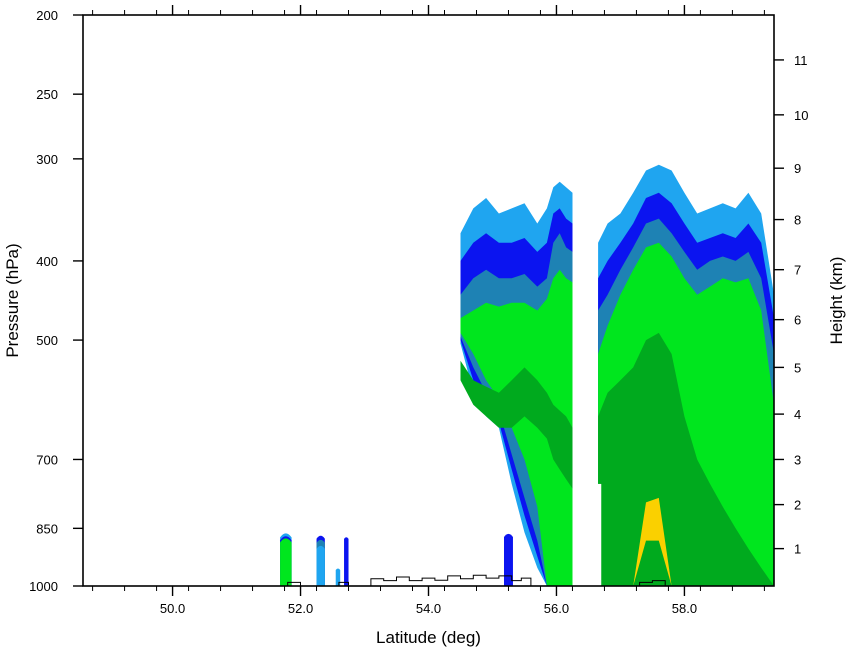  Describe the element at coordinates (684, 608) in the screenshot. I see `x-tick-label: 58.0` at that location.